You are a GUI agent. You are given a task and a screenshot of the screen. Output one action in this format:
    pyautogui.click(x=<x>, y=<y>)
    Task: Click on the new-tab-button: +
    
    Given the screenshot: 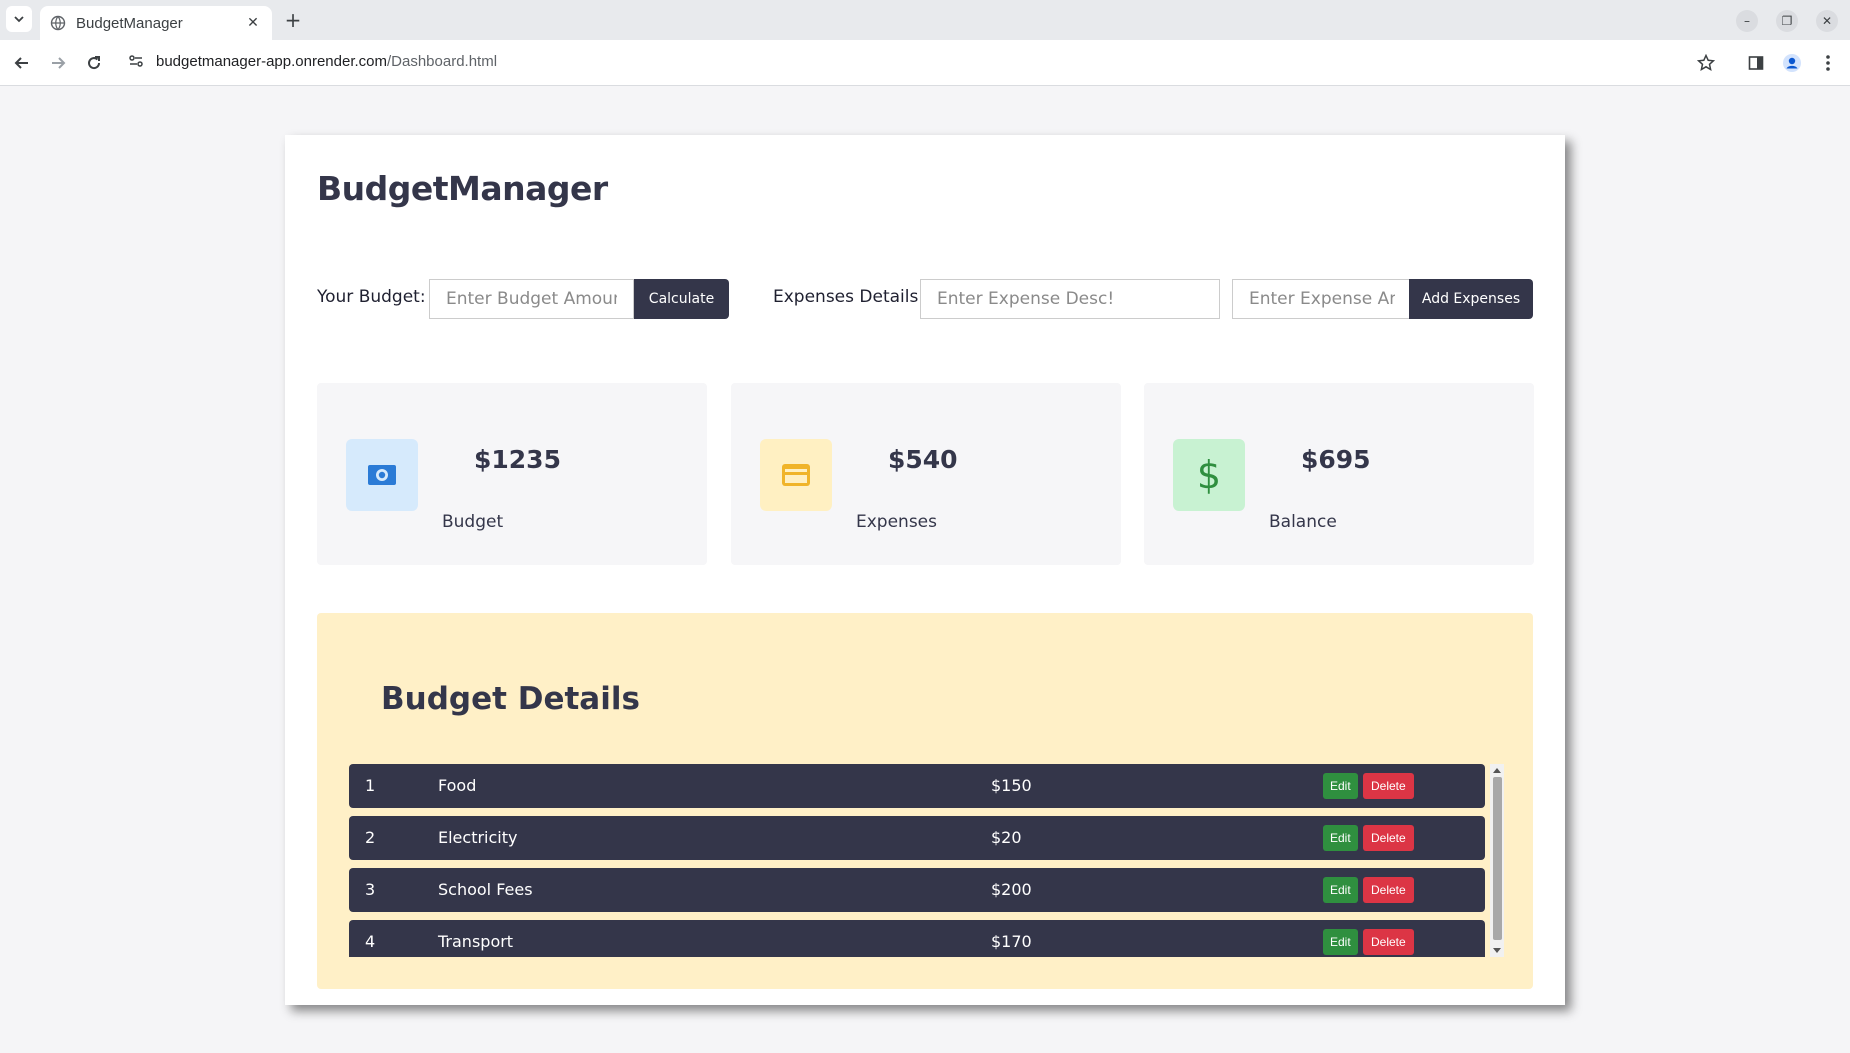 What is the action you would take?
    pyautogui.click(x=293, y=20)
    